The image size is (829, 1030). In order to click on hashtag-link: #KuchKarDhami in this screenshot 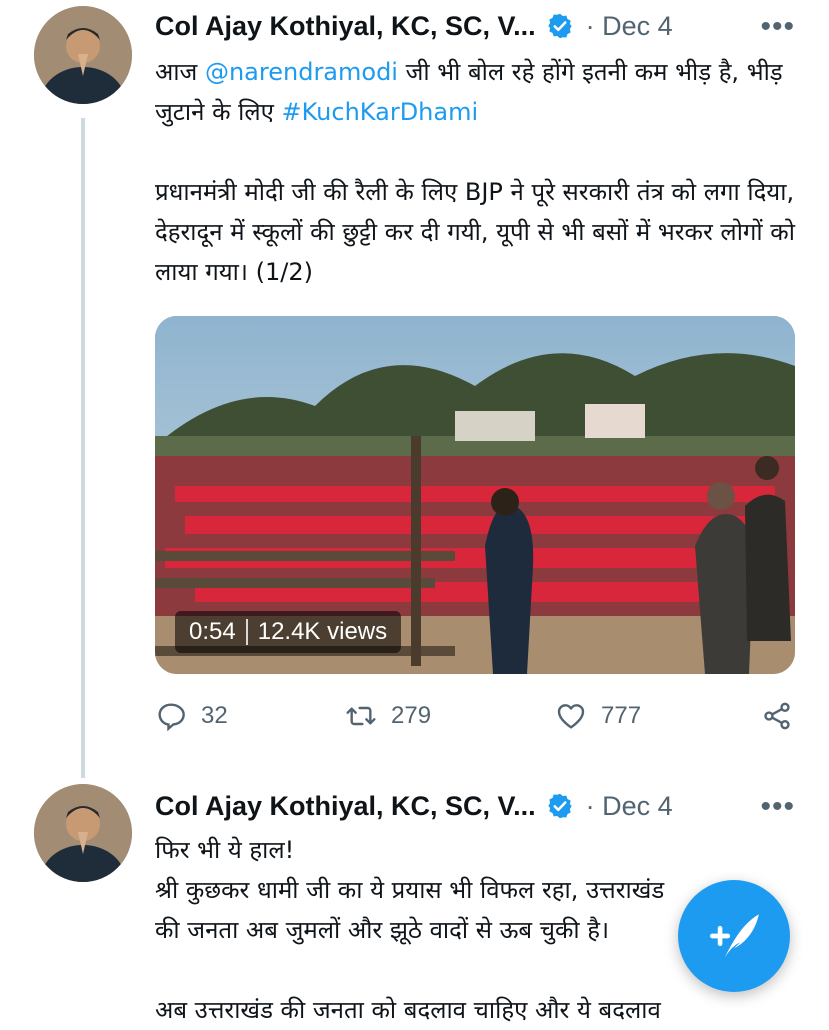, I will do `click(380, 112)`.